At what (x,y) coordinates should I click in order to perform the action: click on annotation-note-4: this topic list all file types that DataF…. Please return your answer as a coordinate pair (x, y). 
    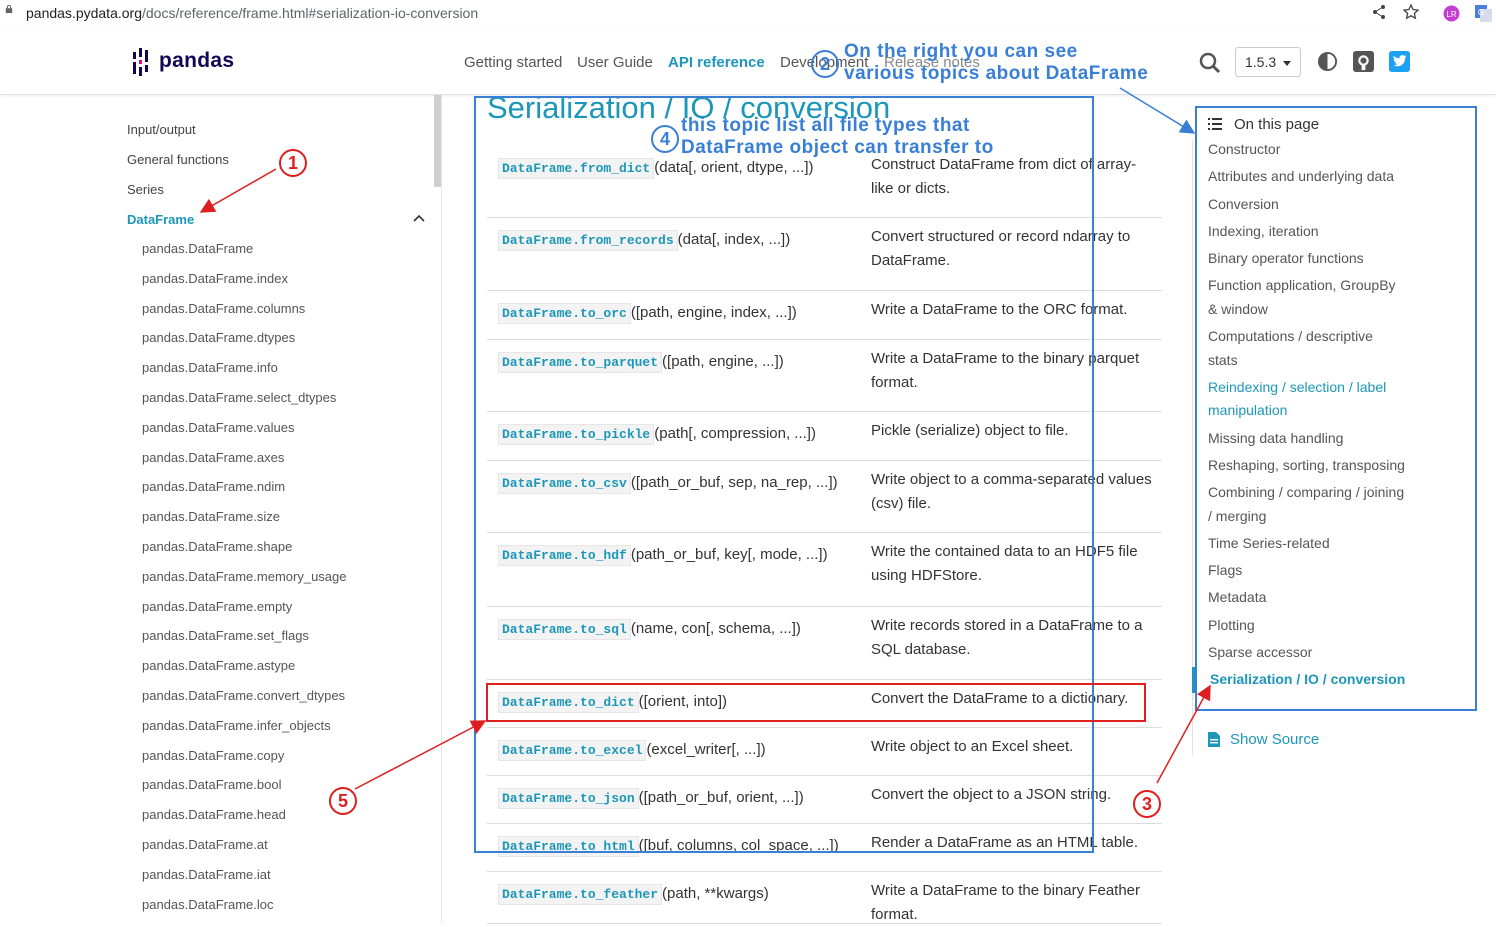
    Looking at the image, I should click on (837, 136).